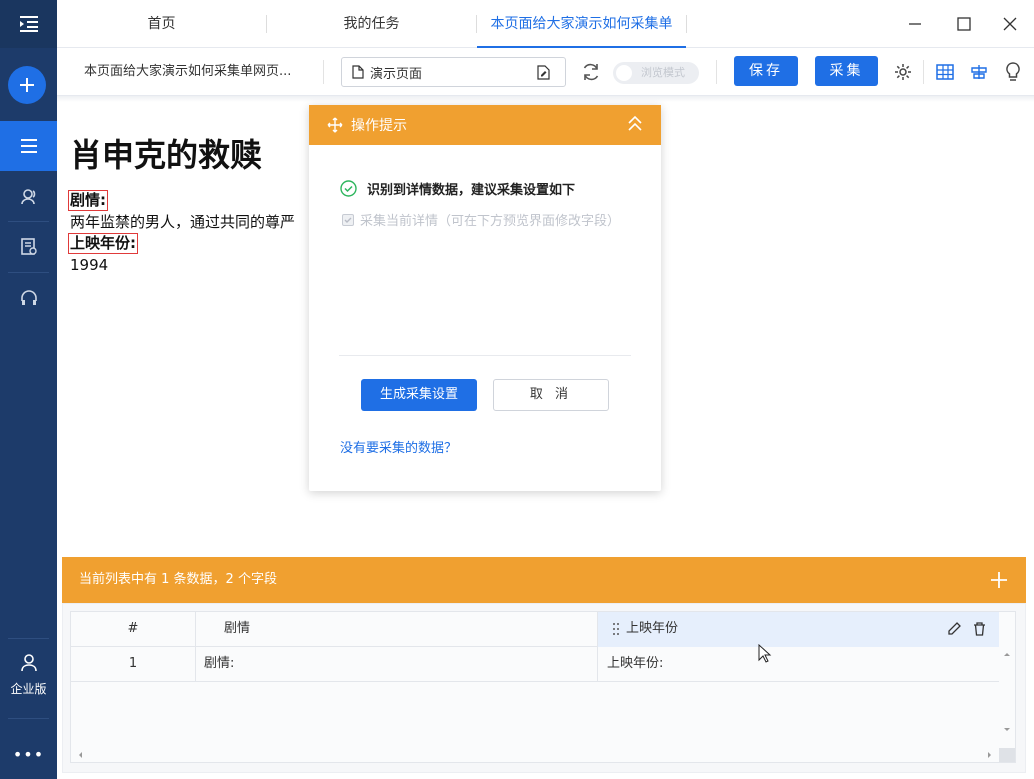 The width and height of the screenshot is (1034, 779). What do you see at coordinates (133, 664) in the screenshot?
I see `row-index: 1` at bounding box center [133, 664].